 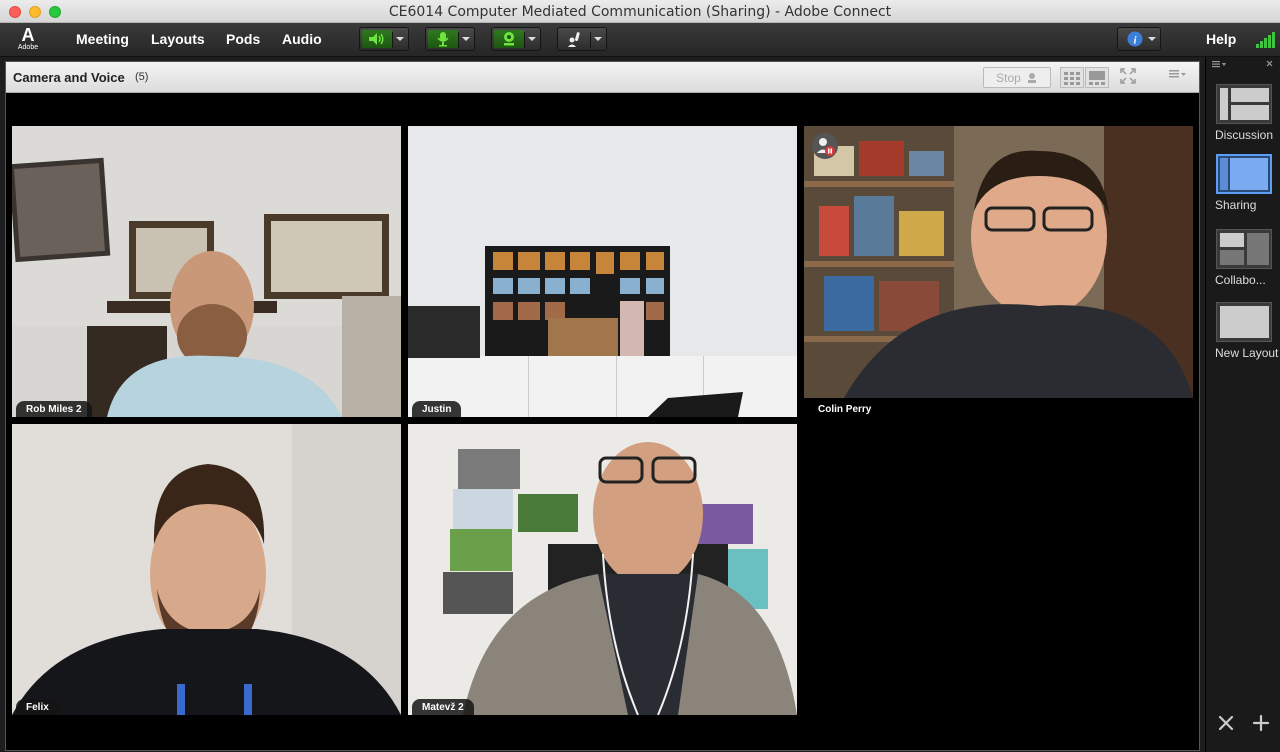 I want to click on adobe-logo-glyph: A, so click(x=28, y=35).